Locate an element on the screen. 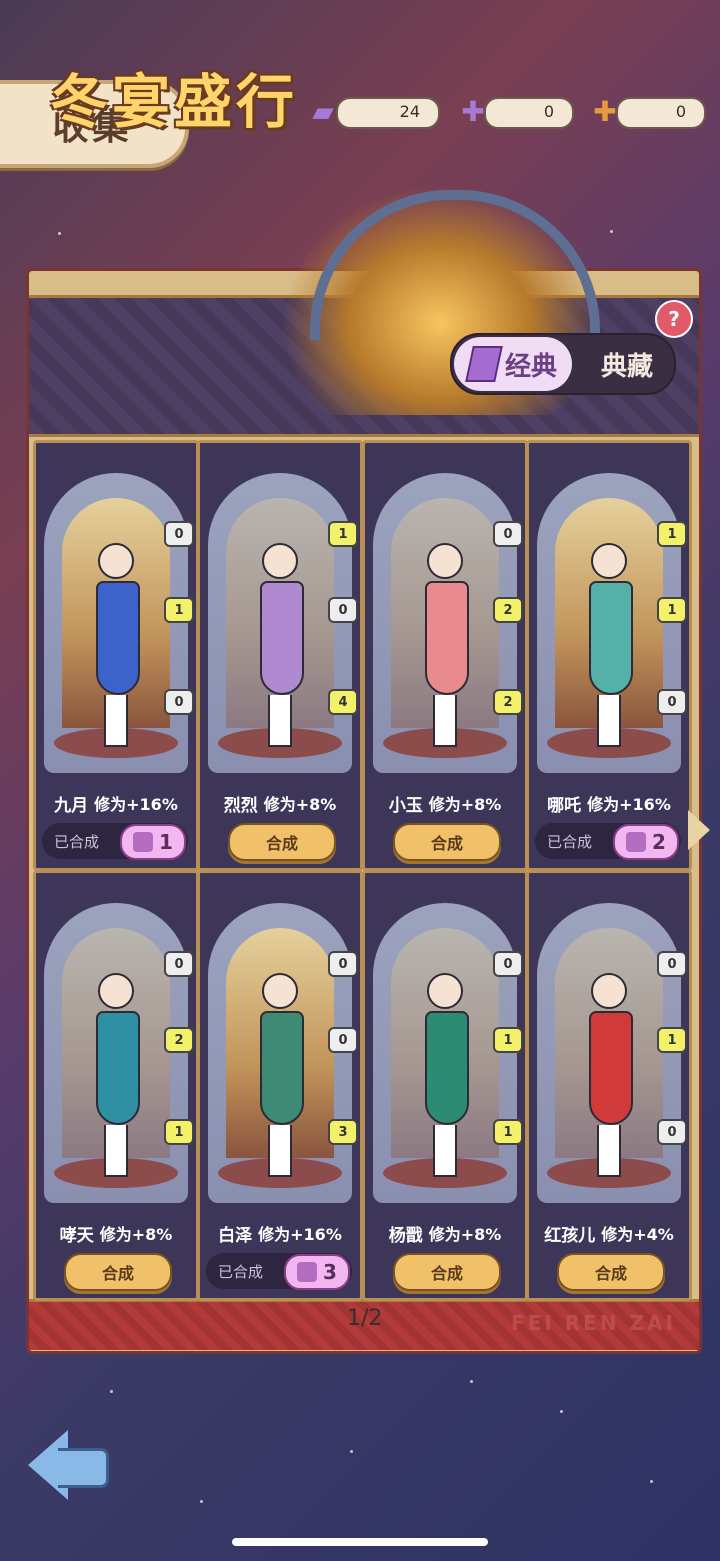 This screenshot has width=720, height=1561. character-card: 1 1 0 哪吒 修为+16% 已合成 2 is located at coordinates (609, 655).